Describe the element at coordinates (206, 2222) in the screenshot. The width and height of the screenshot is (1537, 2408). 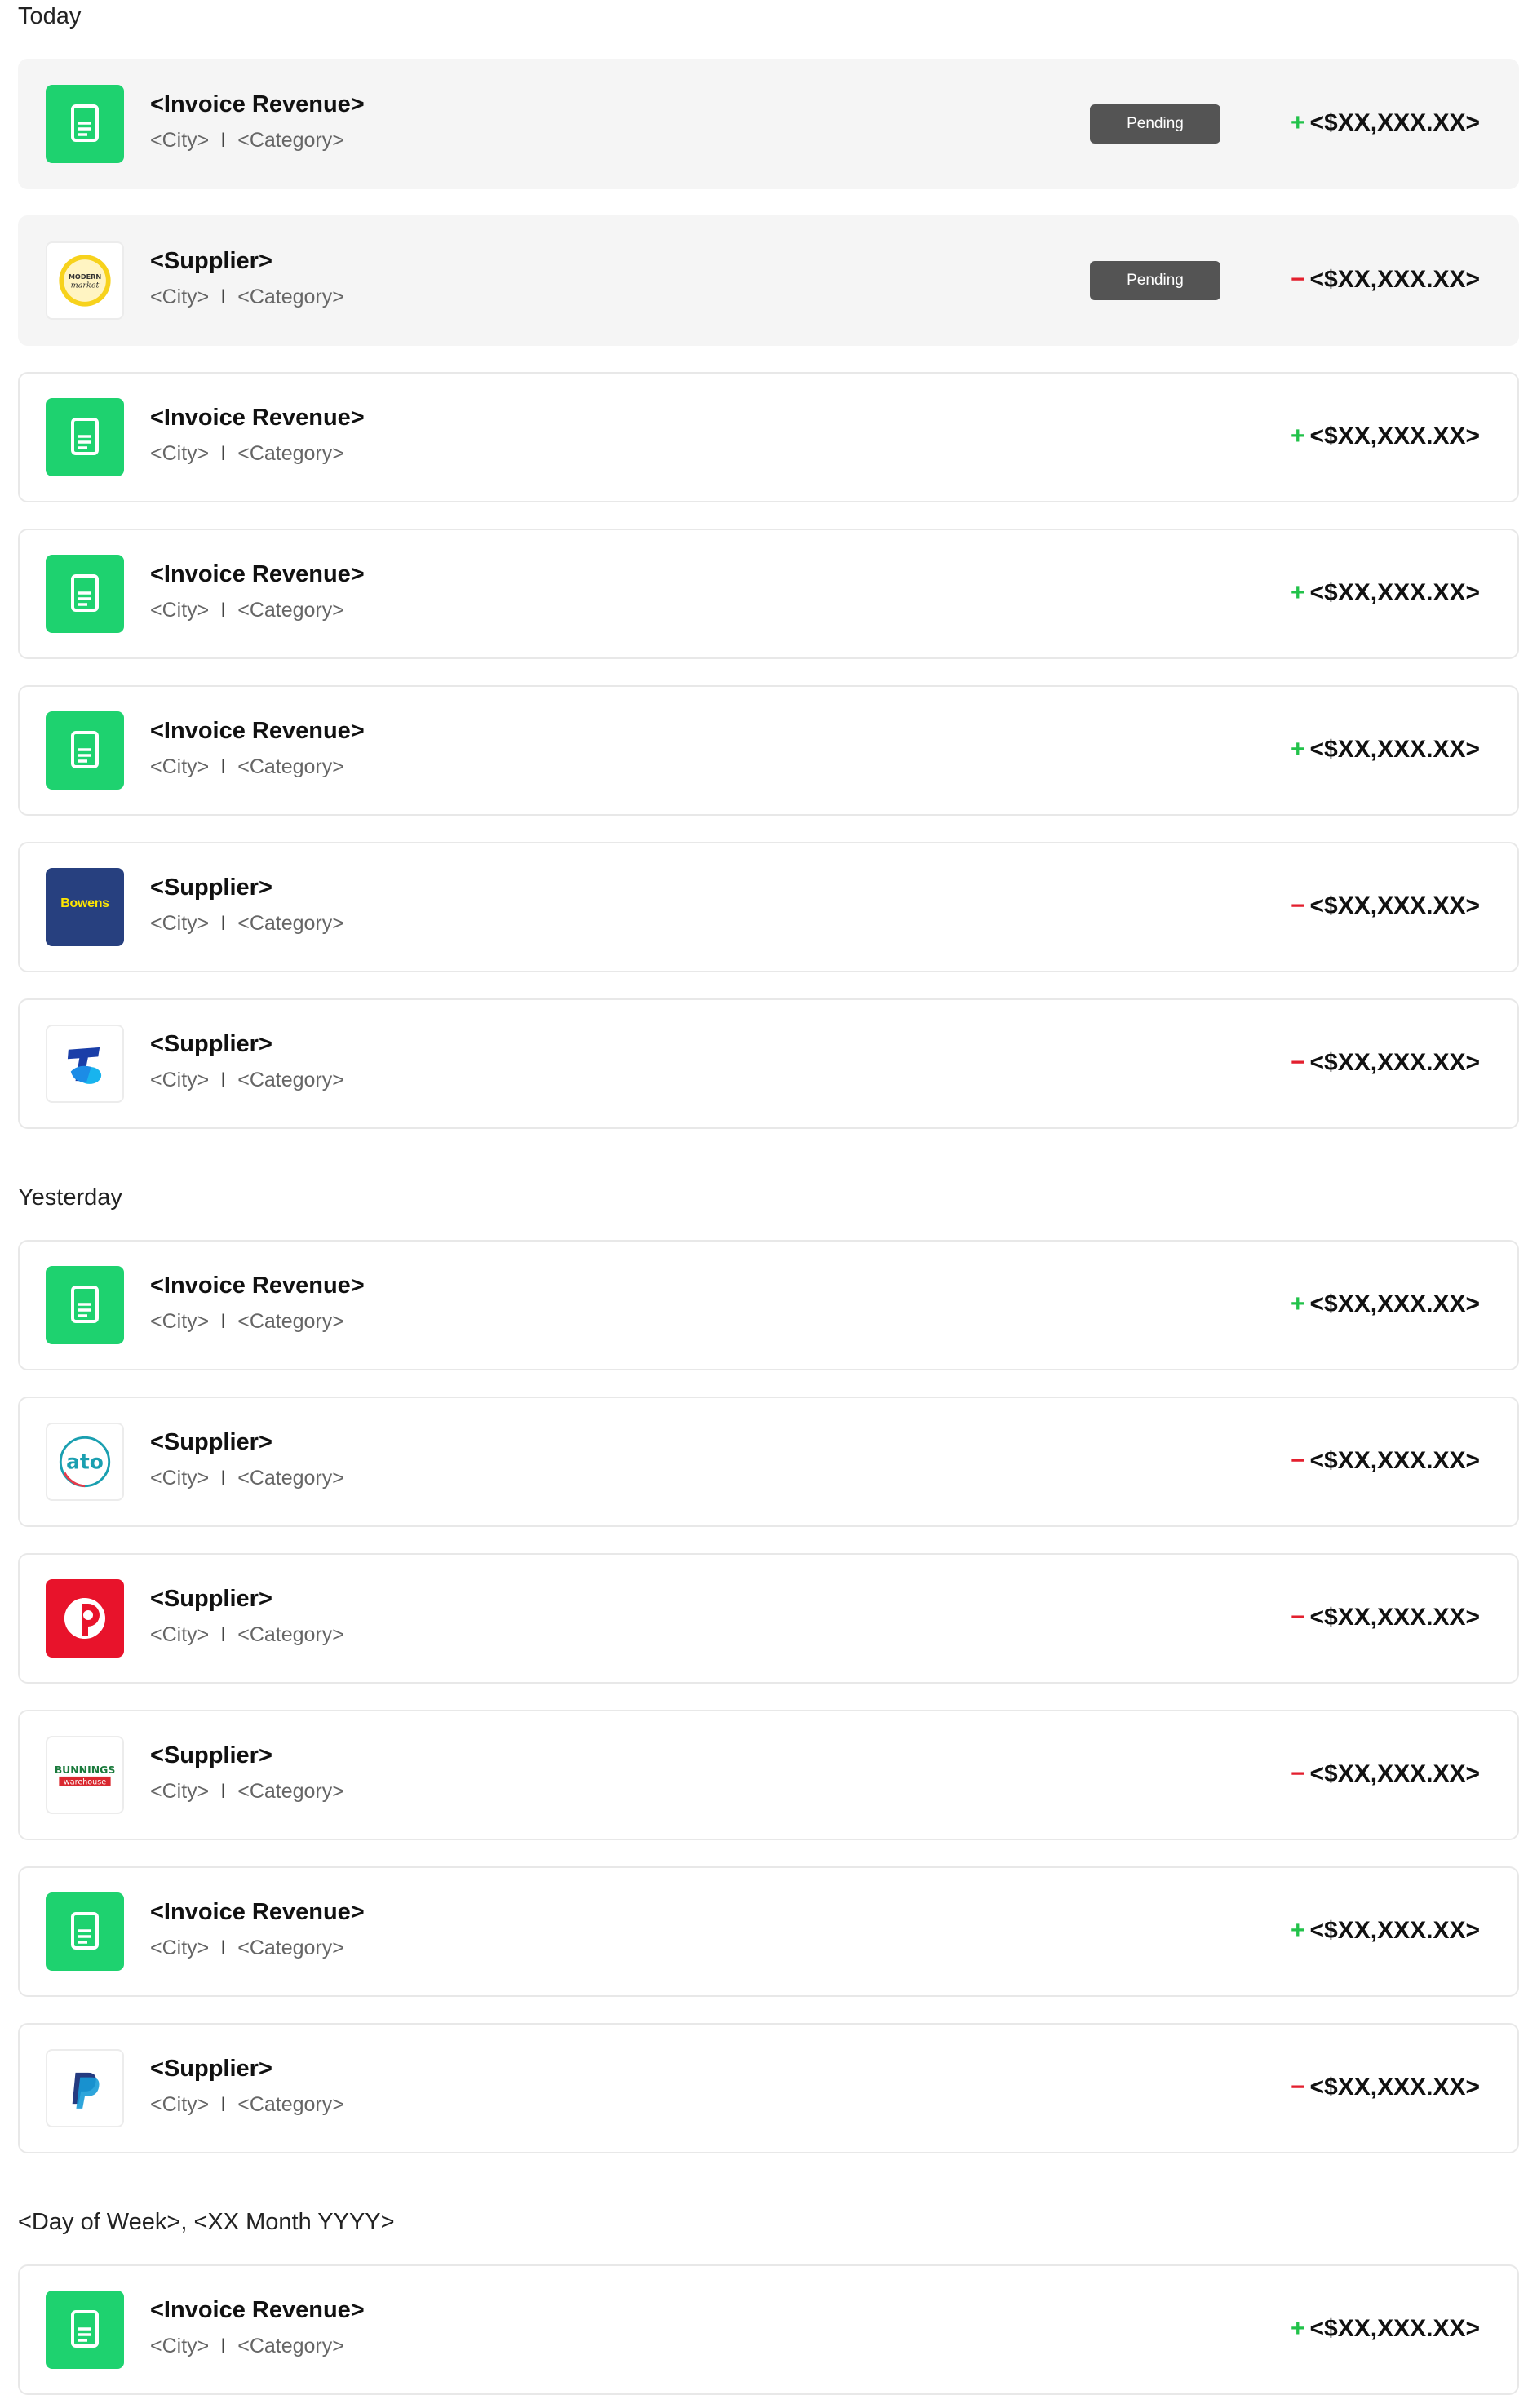
I see `group-heading-date: <Day of Week>, <XX Month YYYY>` at that location.